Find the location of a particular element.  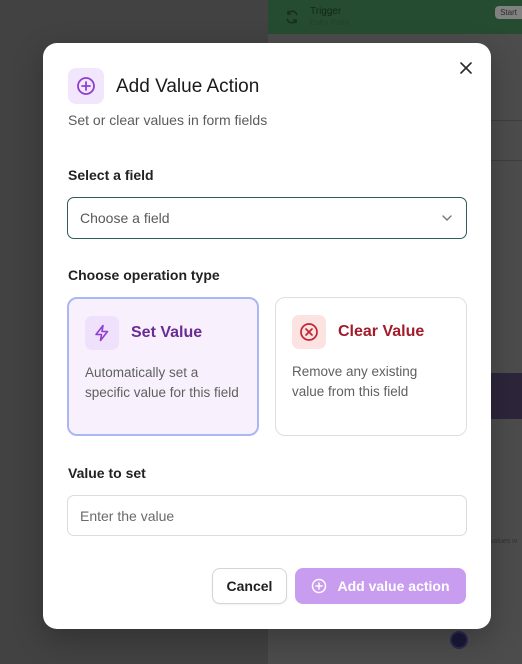

close-icon is located at coordinates (466, 68).